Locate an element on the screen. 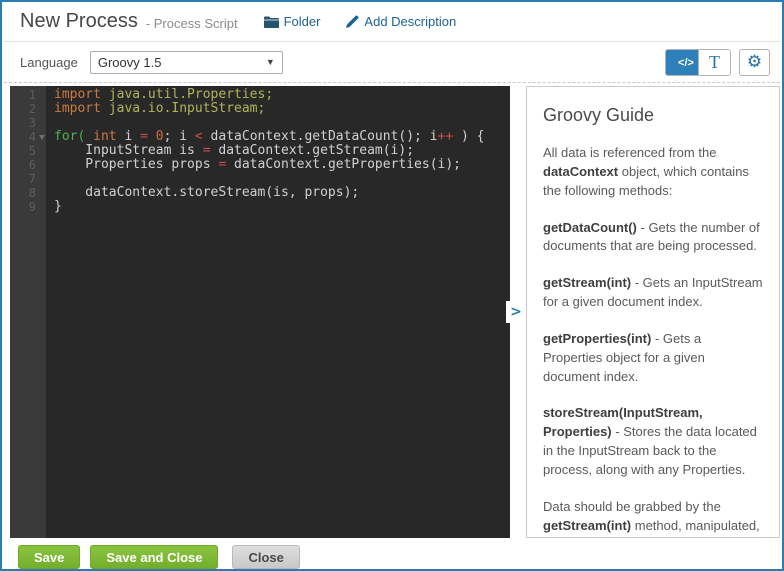  close-button: Close is located at coordinates (266, 557).